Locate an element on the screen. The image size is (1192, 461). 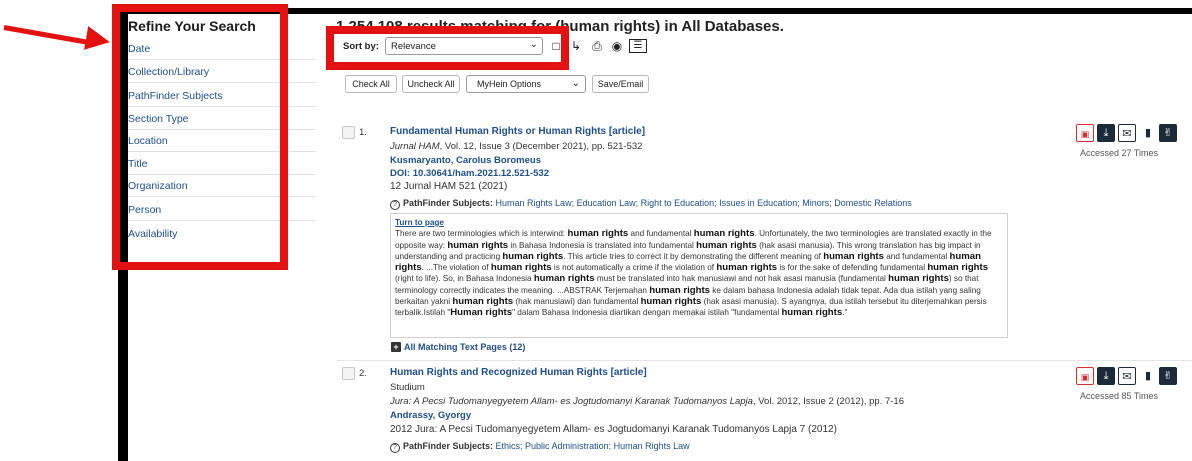
snippet-text: (right to life). So, in Bahasa Indonesia is located at coordinates (464, 279).